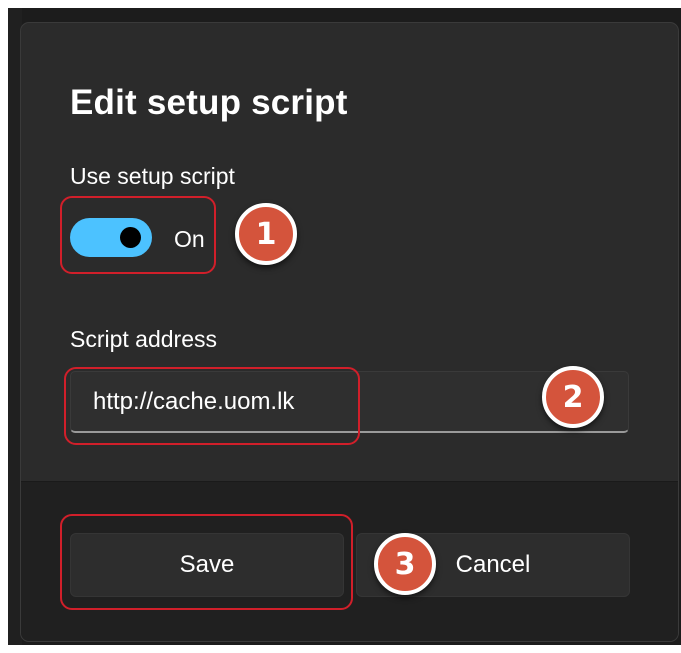 This screenshot has height=653, width=681. What do you see at coordinates (189, 239) in the screenshot?
I see `toggle-state-label: On` at bounding box center [189, 239].